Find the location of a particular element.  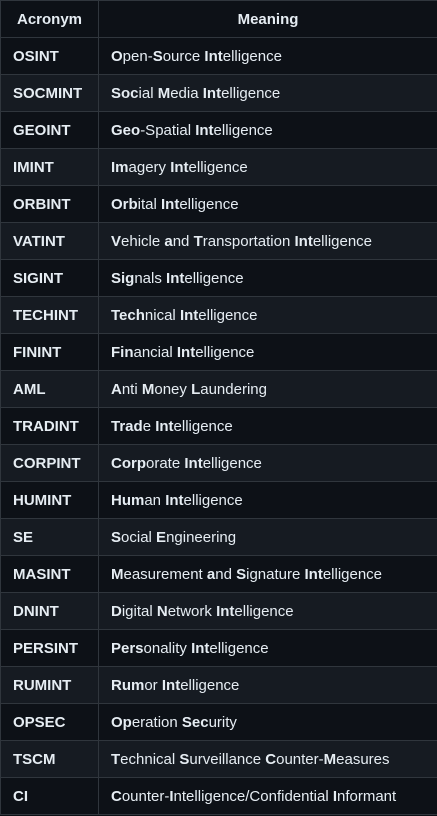

meaning-highlight: N is located at coordinates (162, 611).